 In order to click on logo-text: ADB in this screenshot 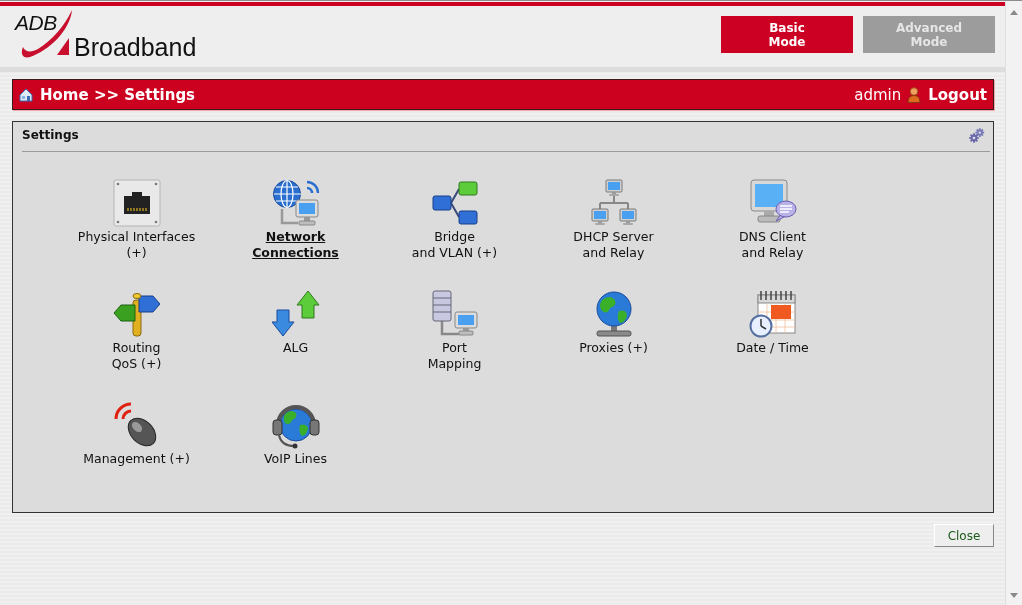, I will do `click(36, 22)`.